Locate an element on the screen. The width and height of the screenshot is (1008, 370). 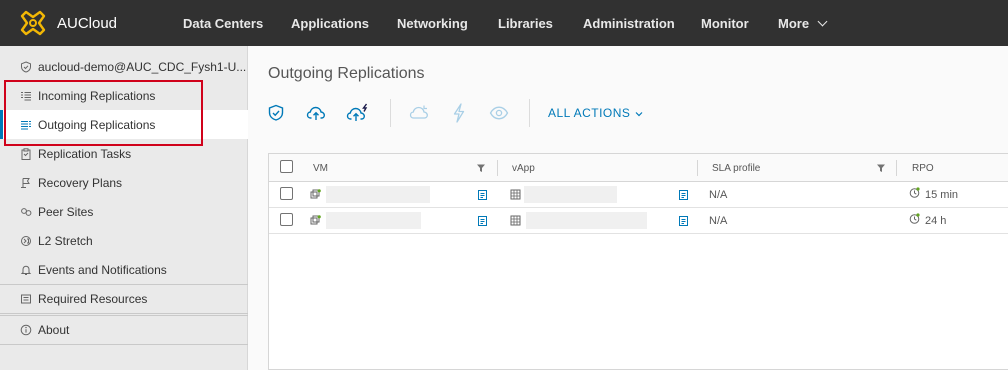
table-row: N/A 15 min is located at coordinates (638, 195).